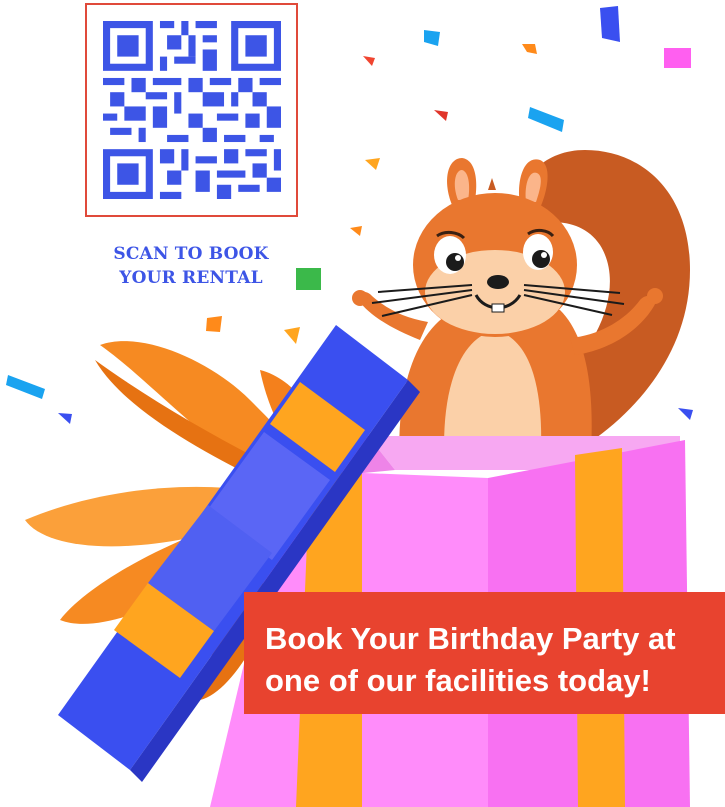  What do you see at coordinates (191, 254) in the screenshot?
I see `scan-line-1: SCAN TO BOOK` at bounding box center [191, 254].